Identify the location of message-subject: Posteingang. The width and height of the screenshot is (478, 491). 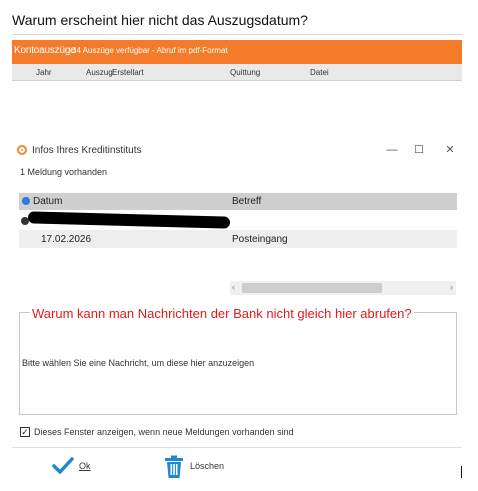
(260, 239).